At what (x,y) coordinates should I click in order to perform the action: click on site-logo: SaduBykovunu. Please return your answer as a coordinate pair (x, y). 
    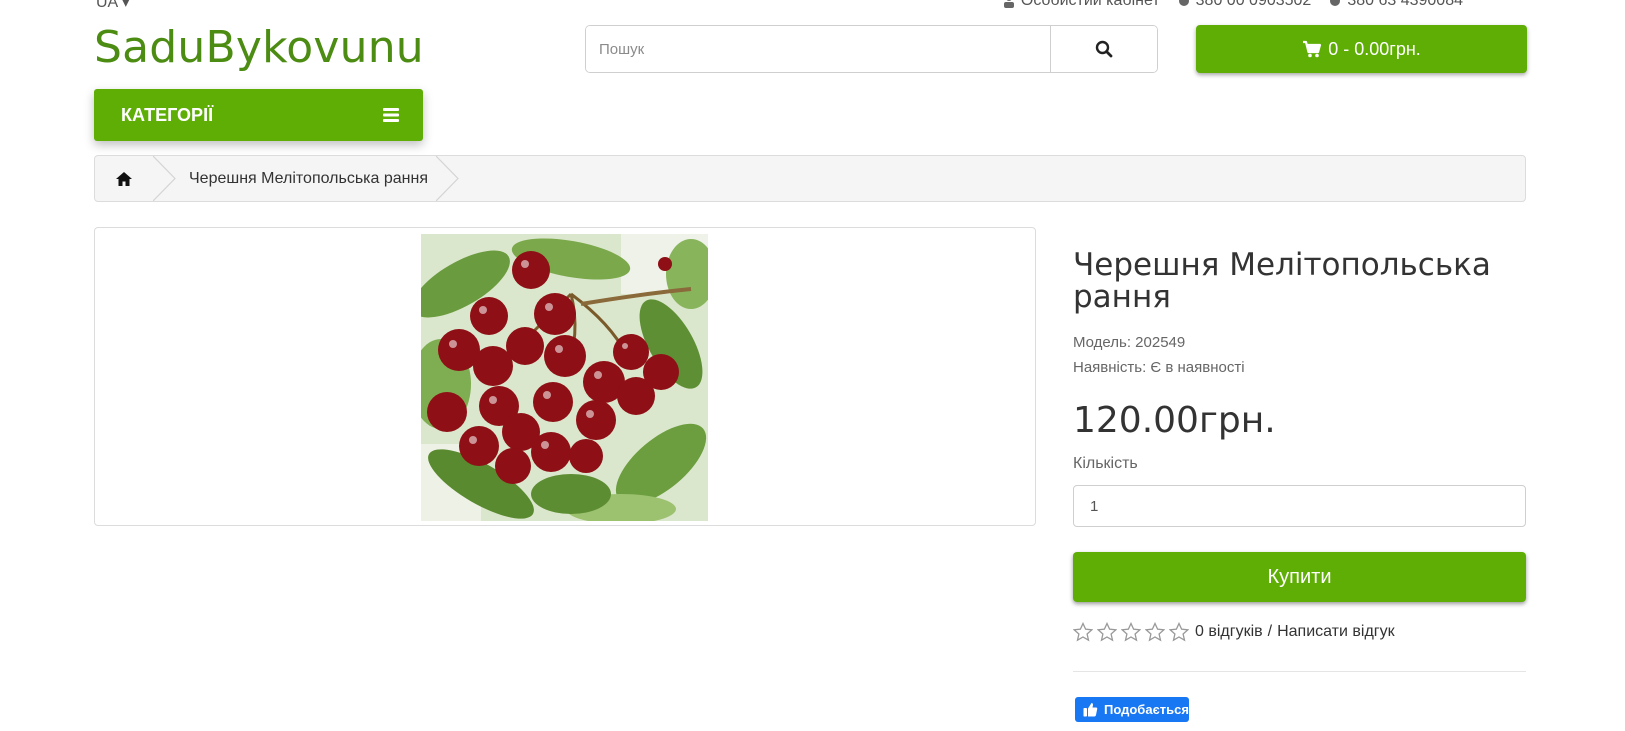
    Looking at the image, I should click on (259, 47).